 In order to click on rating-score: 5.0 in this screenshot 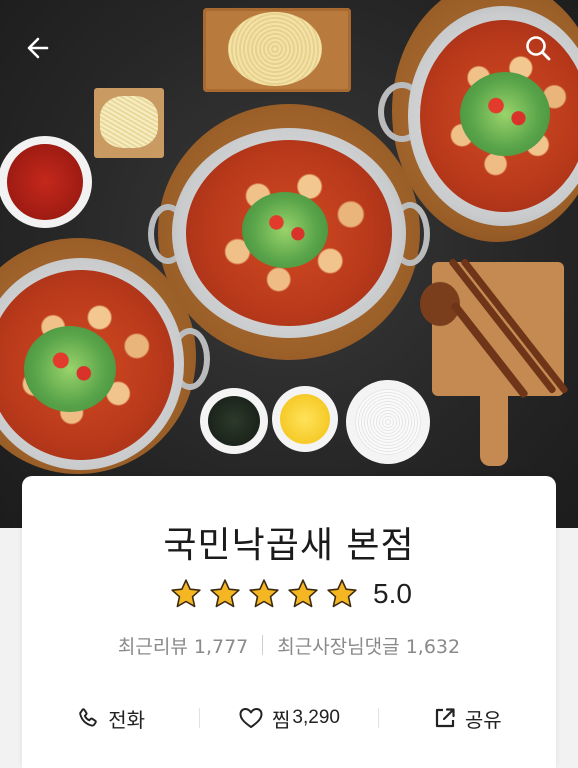, I will do `click(392, 593)`.